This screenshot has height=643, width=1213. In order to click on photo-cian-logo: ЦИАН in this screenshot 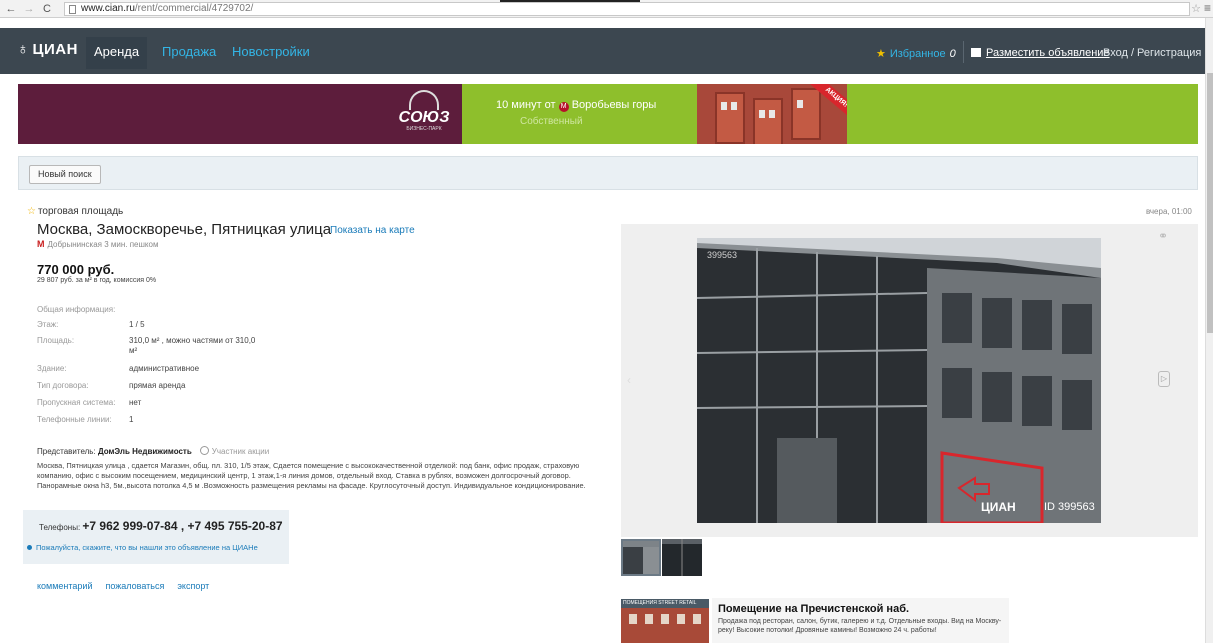, I will do `click(998, 507)`.